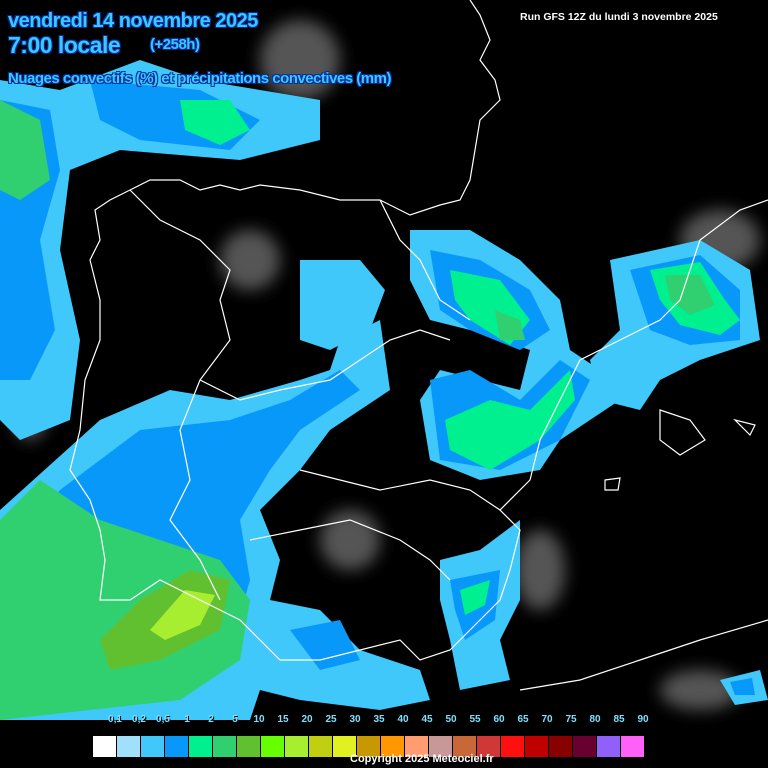  I want to click on legend-label: 60, so click(499, 719).